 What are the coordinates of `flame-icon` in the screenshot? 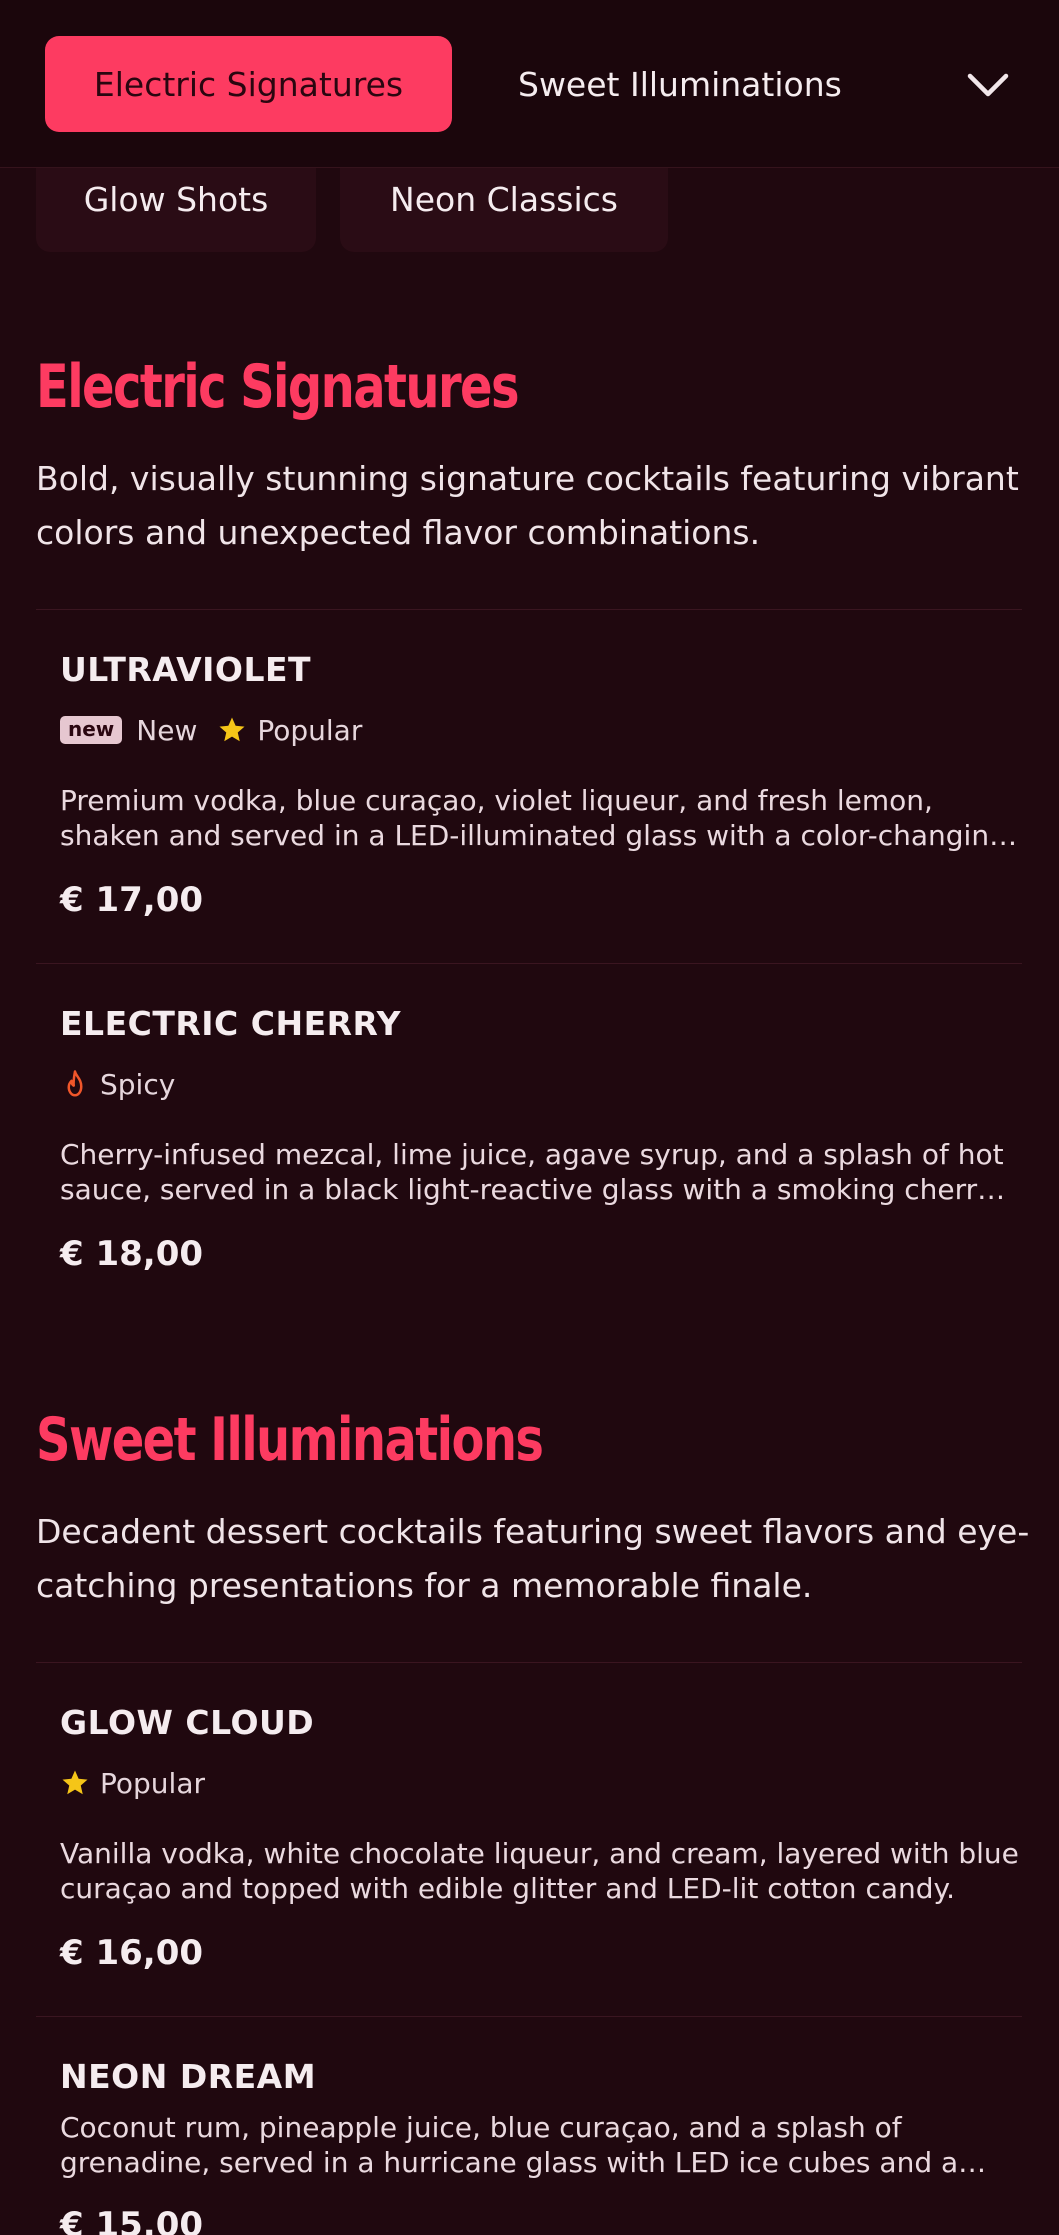 It's located at (75, 1083).